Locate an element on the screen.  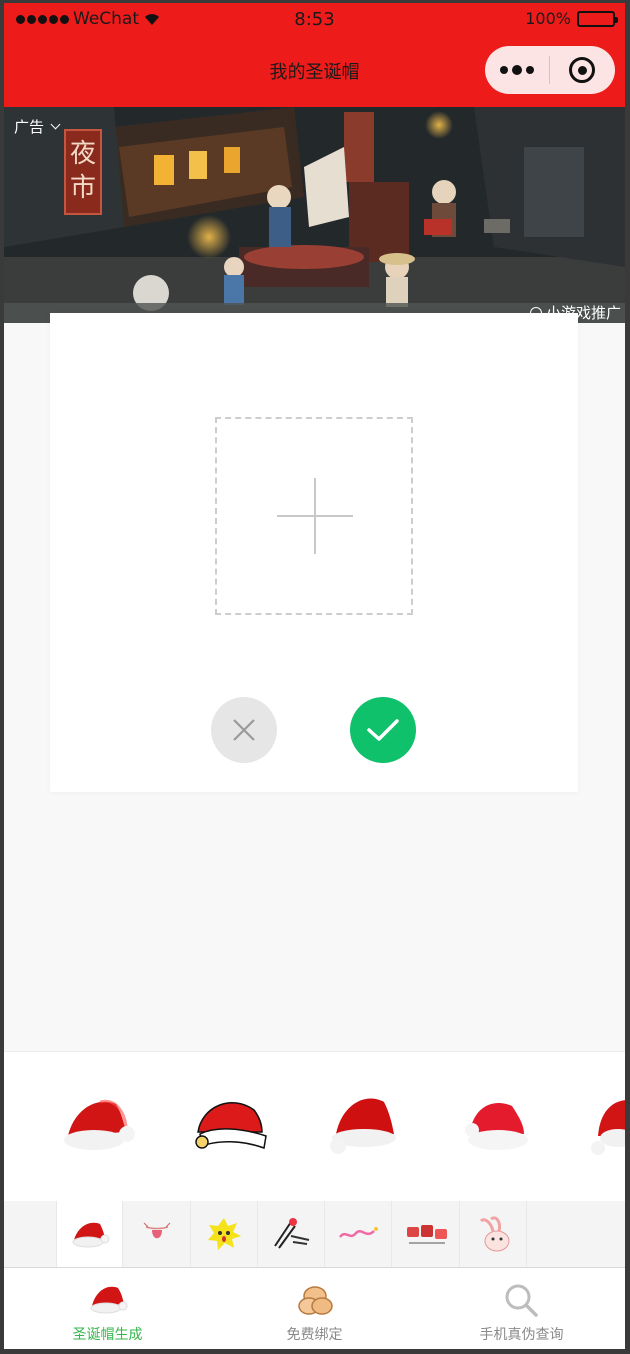
checkmark-icon is located at coordinates (383, 730).